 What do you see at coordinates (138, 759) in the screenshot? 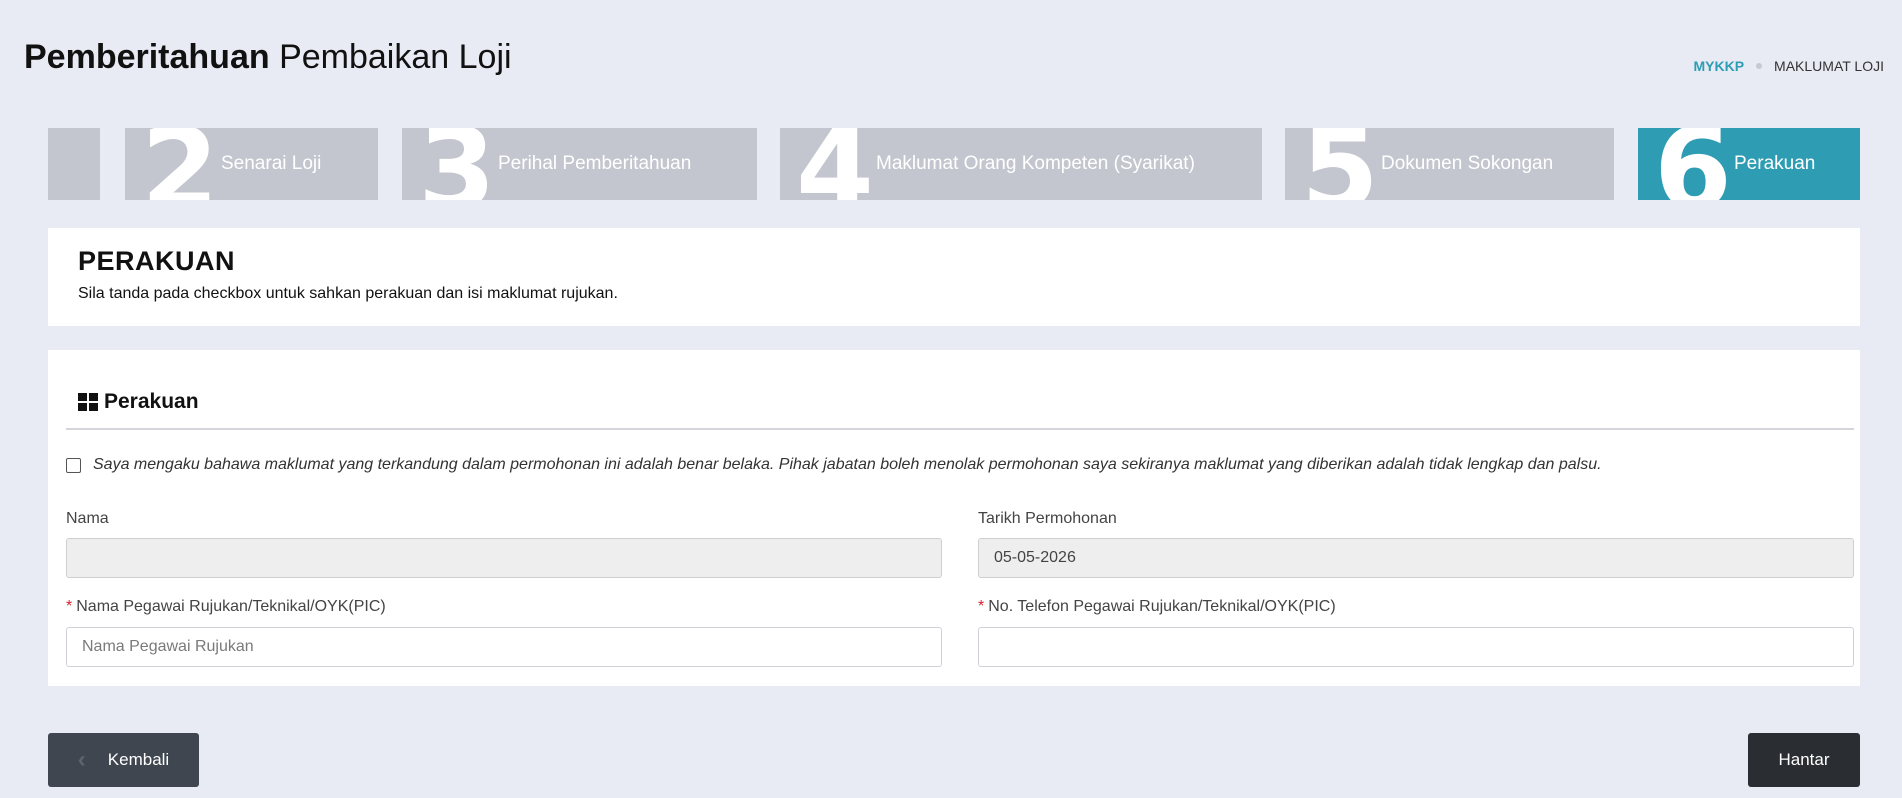
I see `back-button-label: Kembali` at bounding box center [138, 759].